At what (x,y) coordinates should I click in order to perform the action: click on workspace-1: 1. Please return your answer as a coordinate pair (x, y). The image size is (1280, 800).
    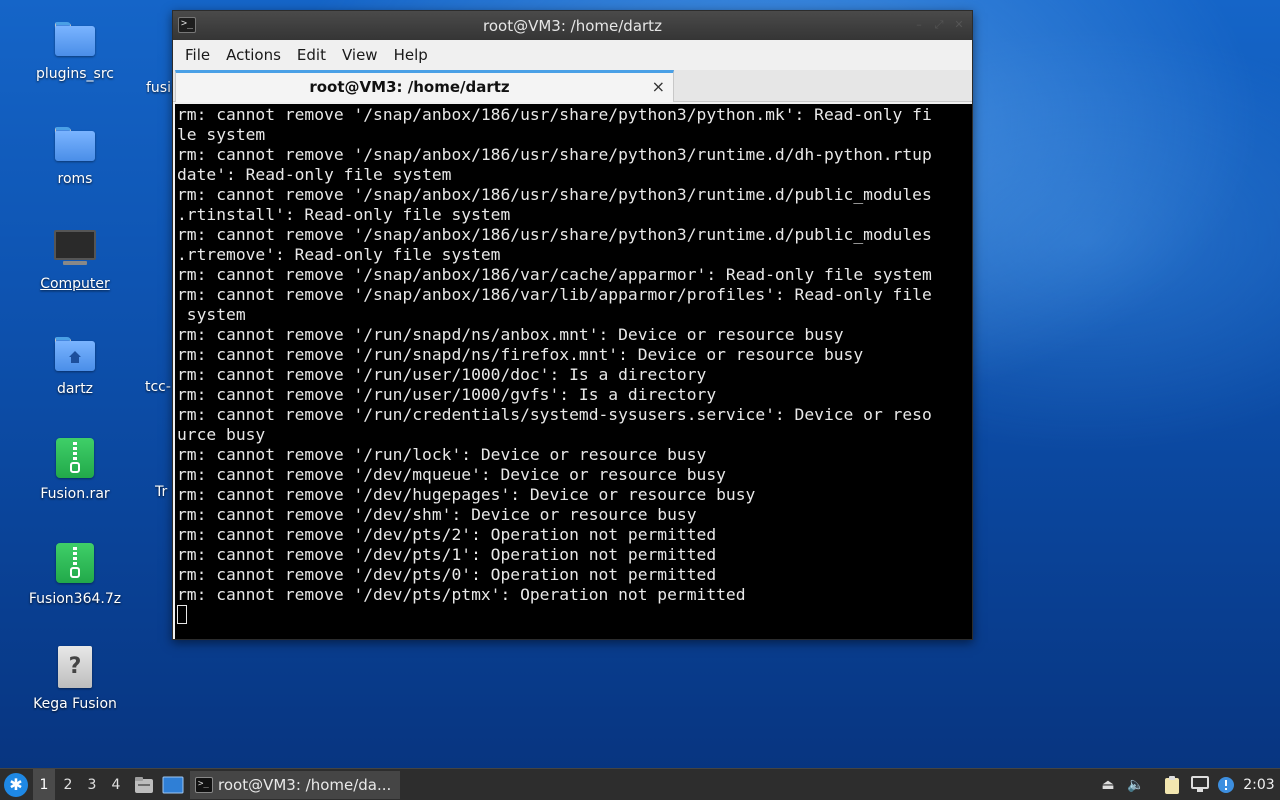
    Looking at the image, I should click on (44, 784).